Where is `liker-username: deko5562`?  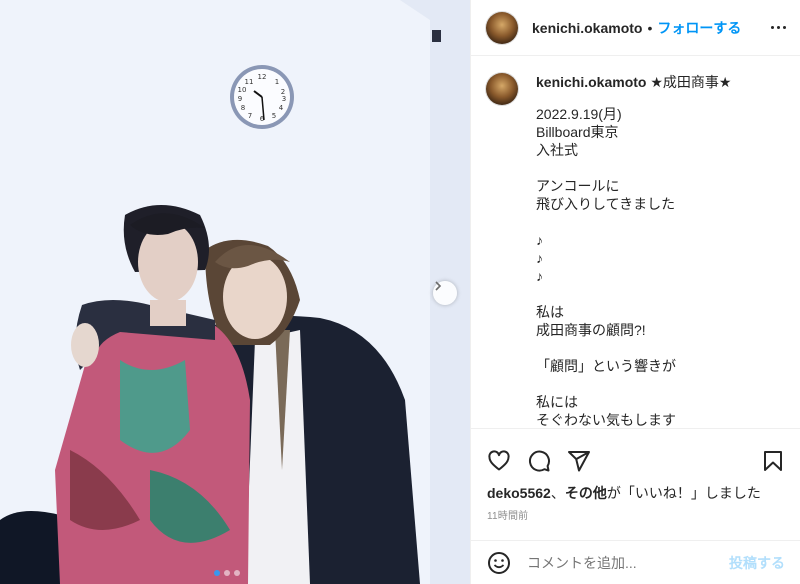
liker-username: deko5562 is located at coordinates (519, 493).